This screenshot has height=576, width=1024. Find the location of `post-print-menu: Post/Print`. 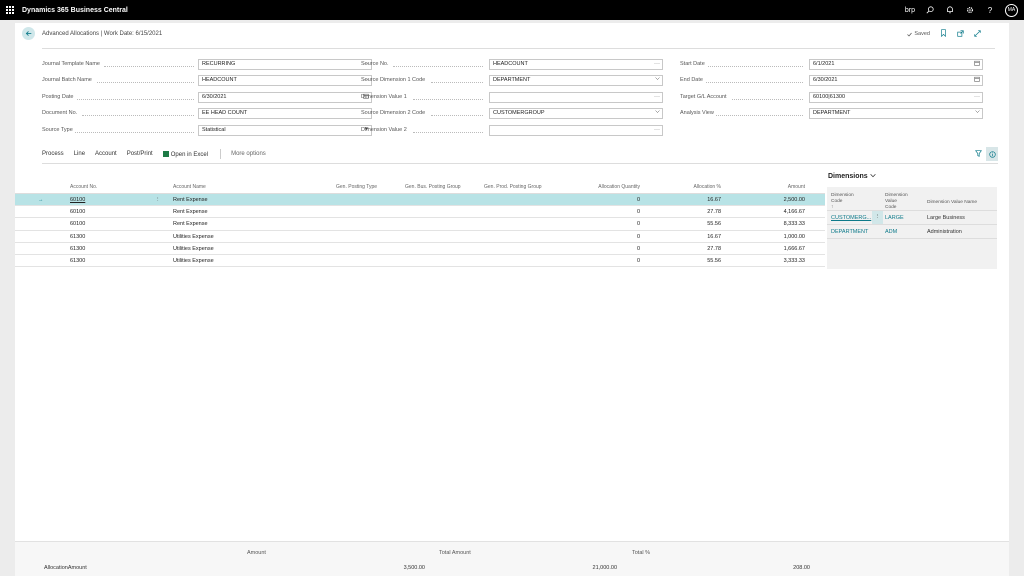

post-print-menu: Post/Print is located at coordinates (140, 154).